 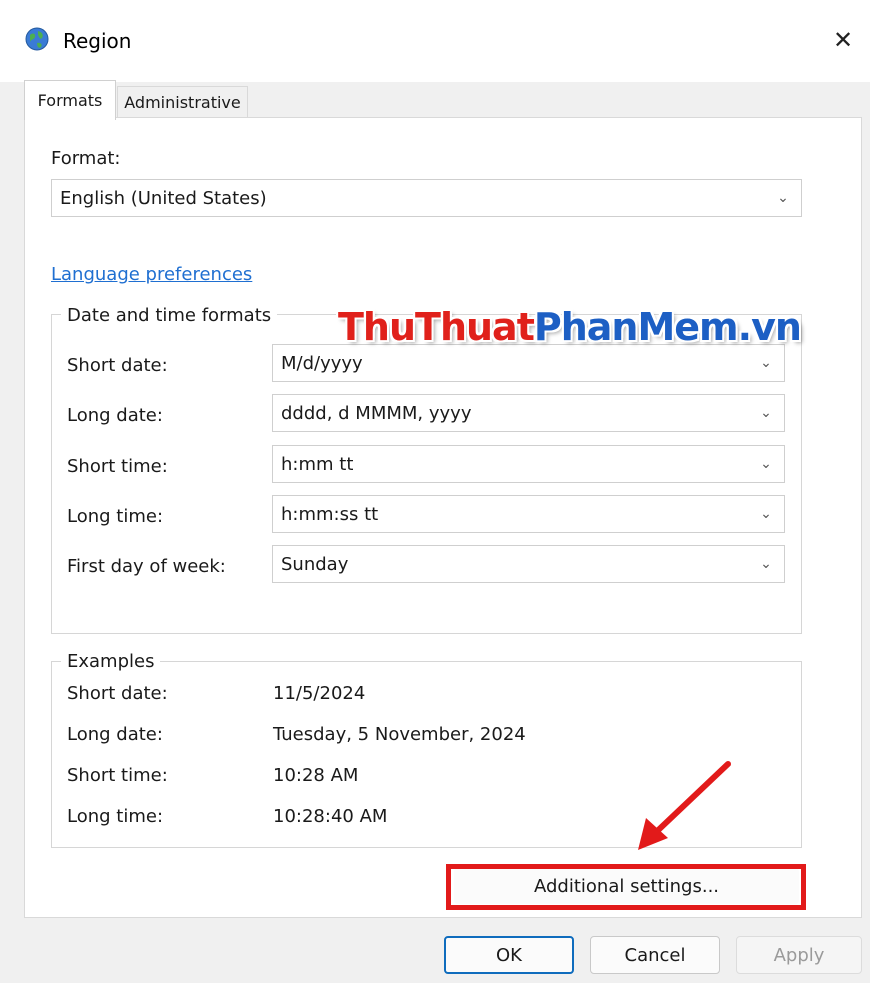 What do you see at coordinates (626, 887) in the screenshot?
I see `annotation-highlight-box` at bounding box center [626, 887].